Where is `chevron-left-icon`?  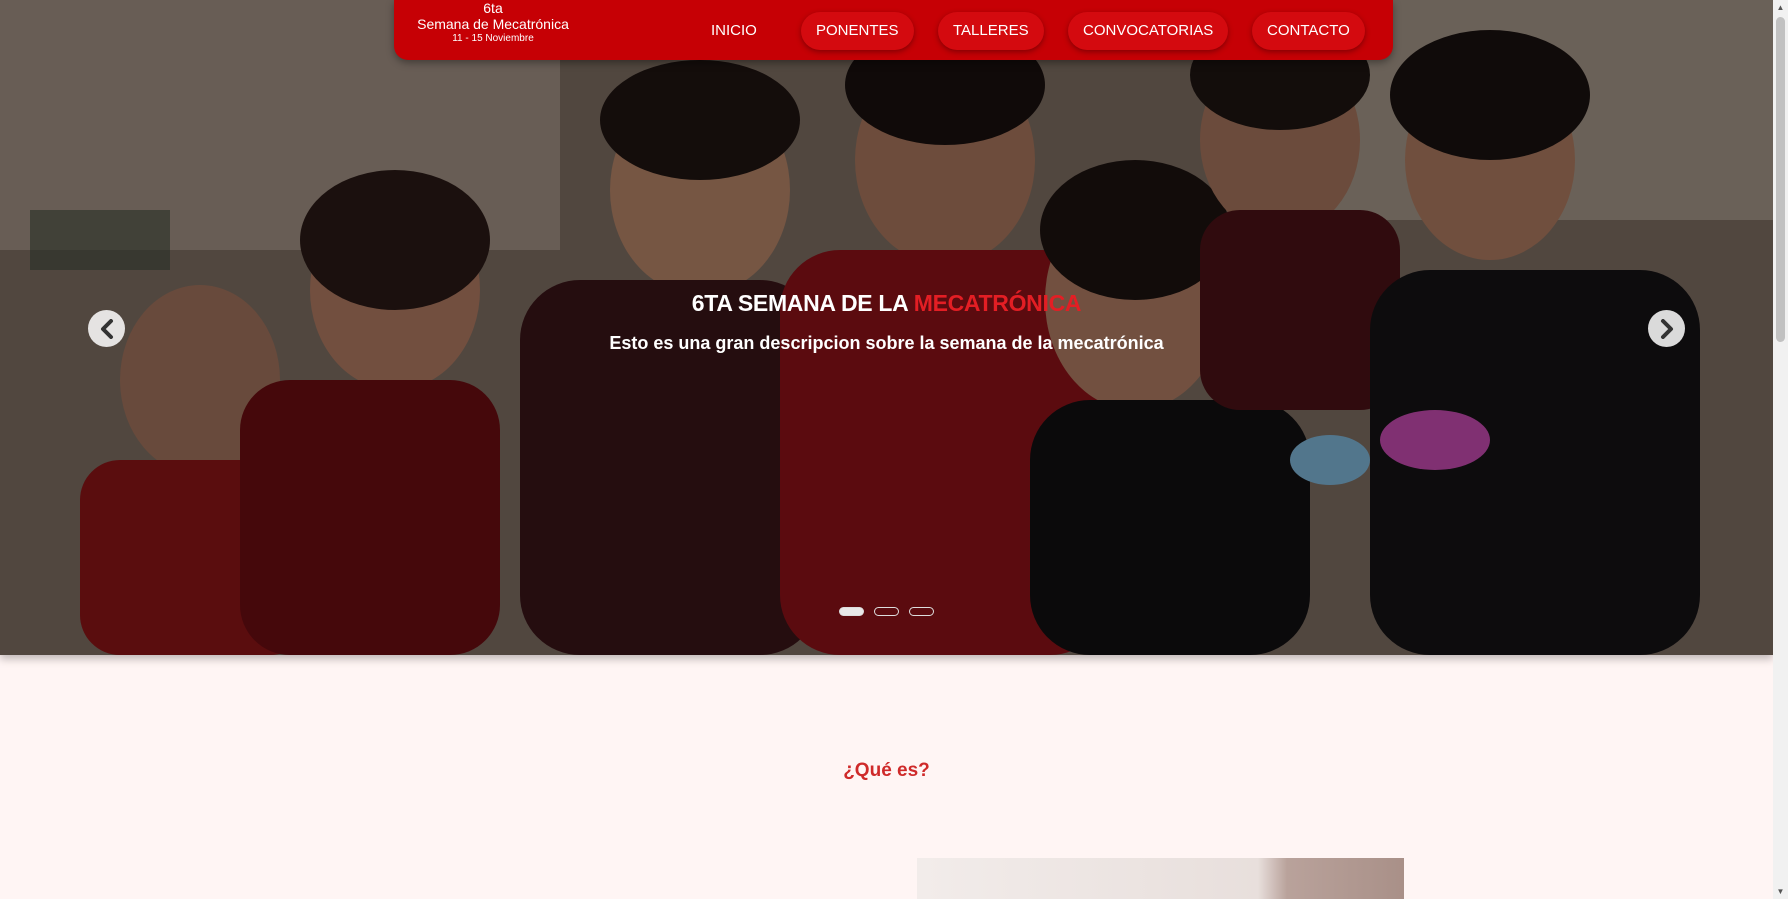
chevron-left-icon is located at coordinates (106, 328).